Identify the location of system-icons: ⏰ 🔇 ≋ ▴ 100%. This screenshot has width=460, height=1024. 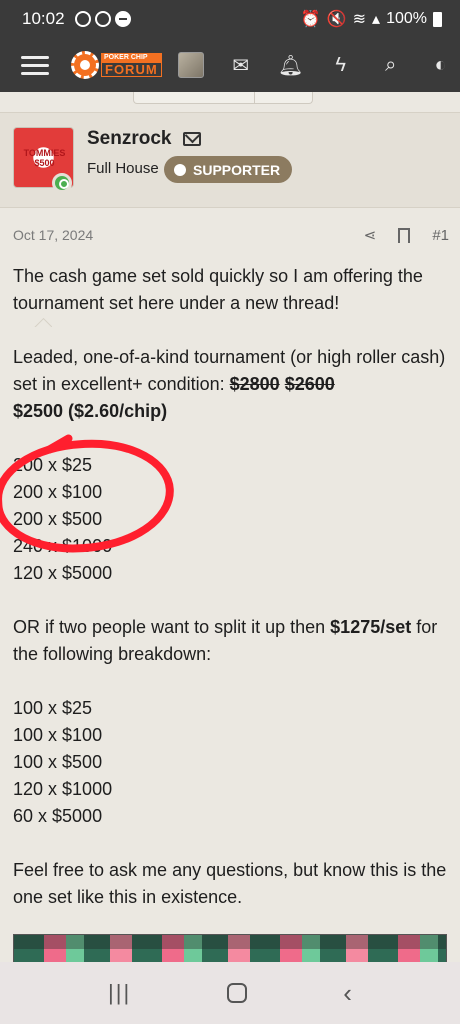
(371, 19).